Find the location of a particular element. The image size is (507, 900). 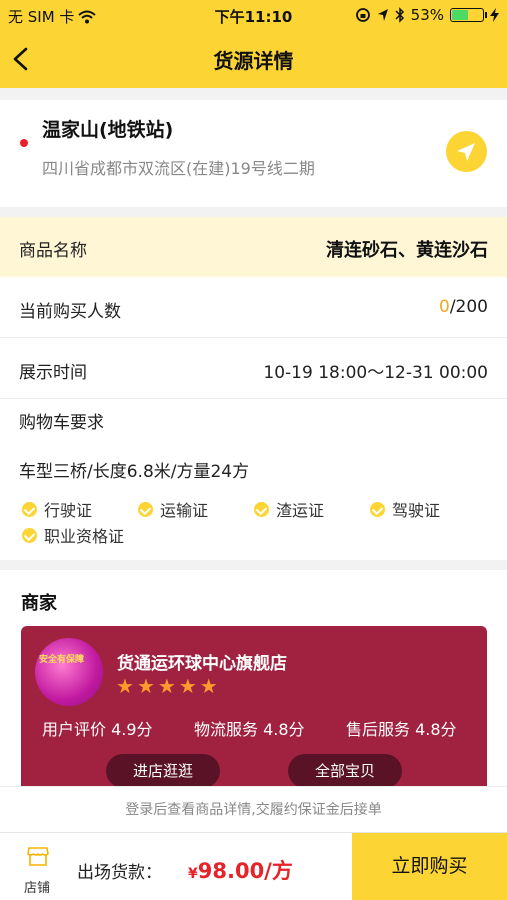

navigate-arrow-icon is located at coordinates (466, 152).